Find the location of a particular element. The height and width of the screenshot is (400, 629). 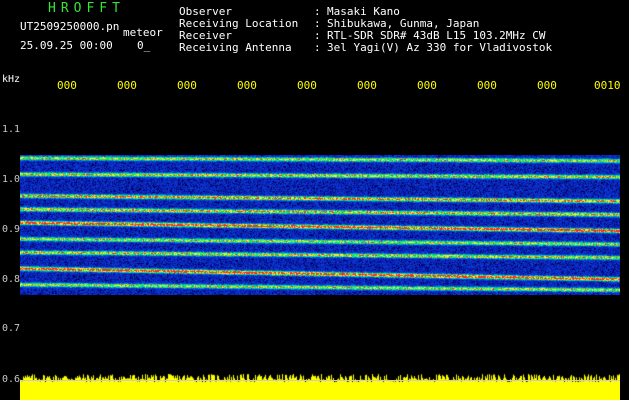

app-title: HROFFT is located at coordinates (86, 8).